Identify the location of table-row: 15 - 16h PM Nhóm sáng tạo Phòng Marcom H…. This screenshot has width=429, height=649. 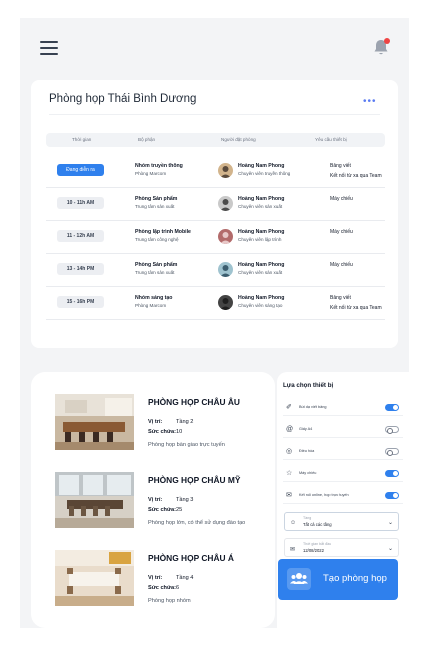
(215, 303).